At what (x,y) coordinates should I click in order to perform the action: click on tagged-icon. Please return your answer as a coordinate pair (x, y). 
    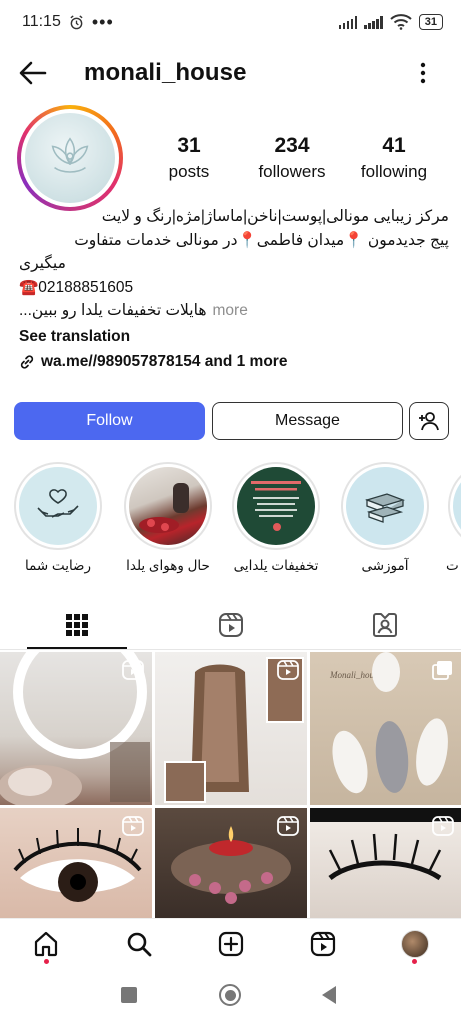
    Looking at the image, I should click on (385, 625).